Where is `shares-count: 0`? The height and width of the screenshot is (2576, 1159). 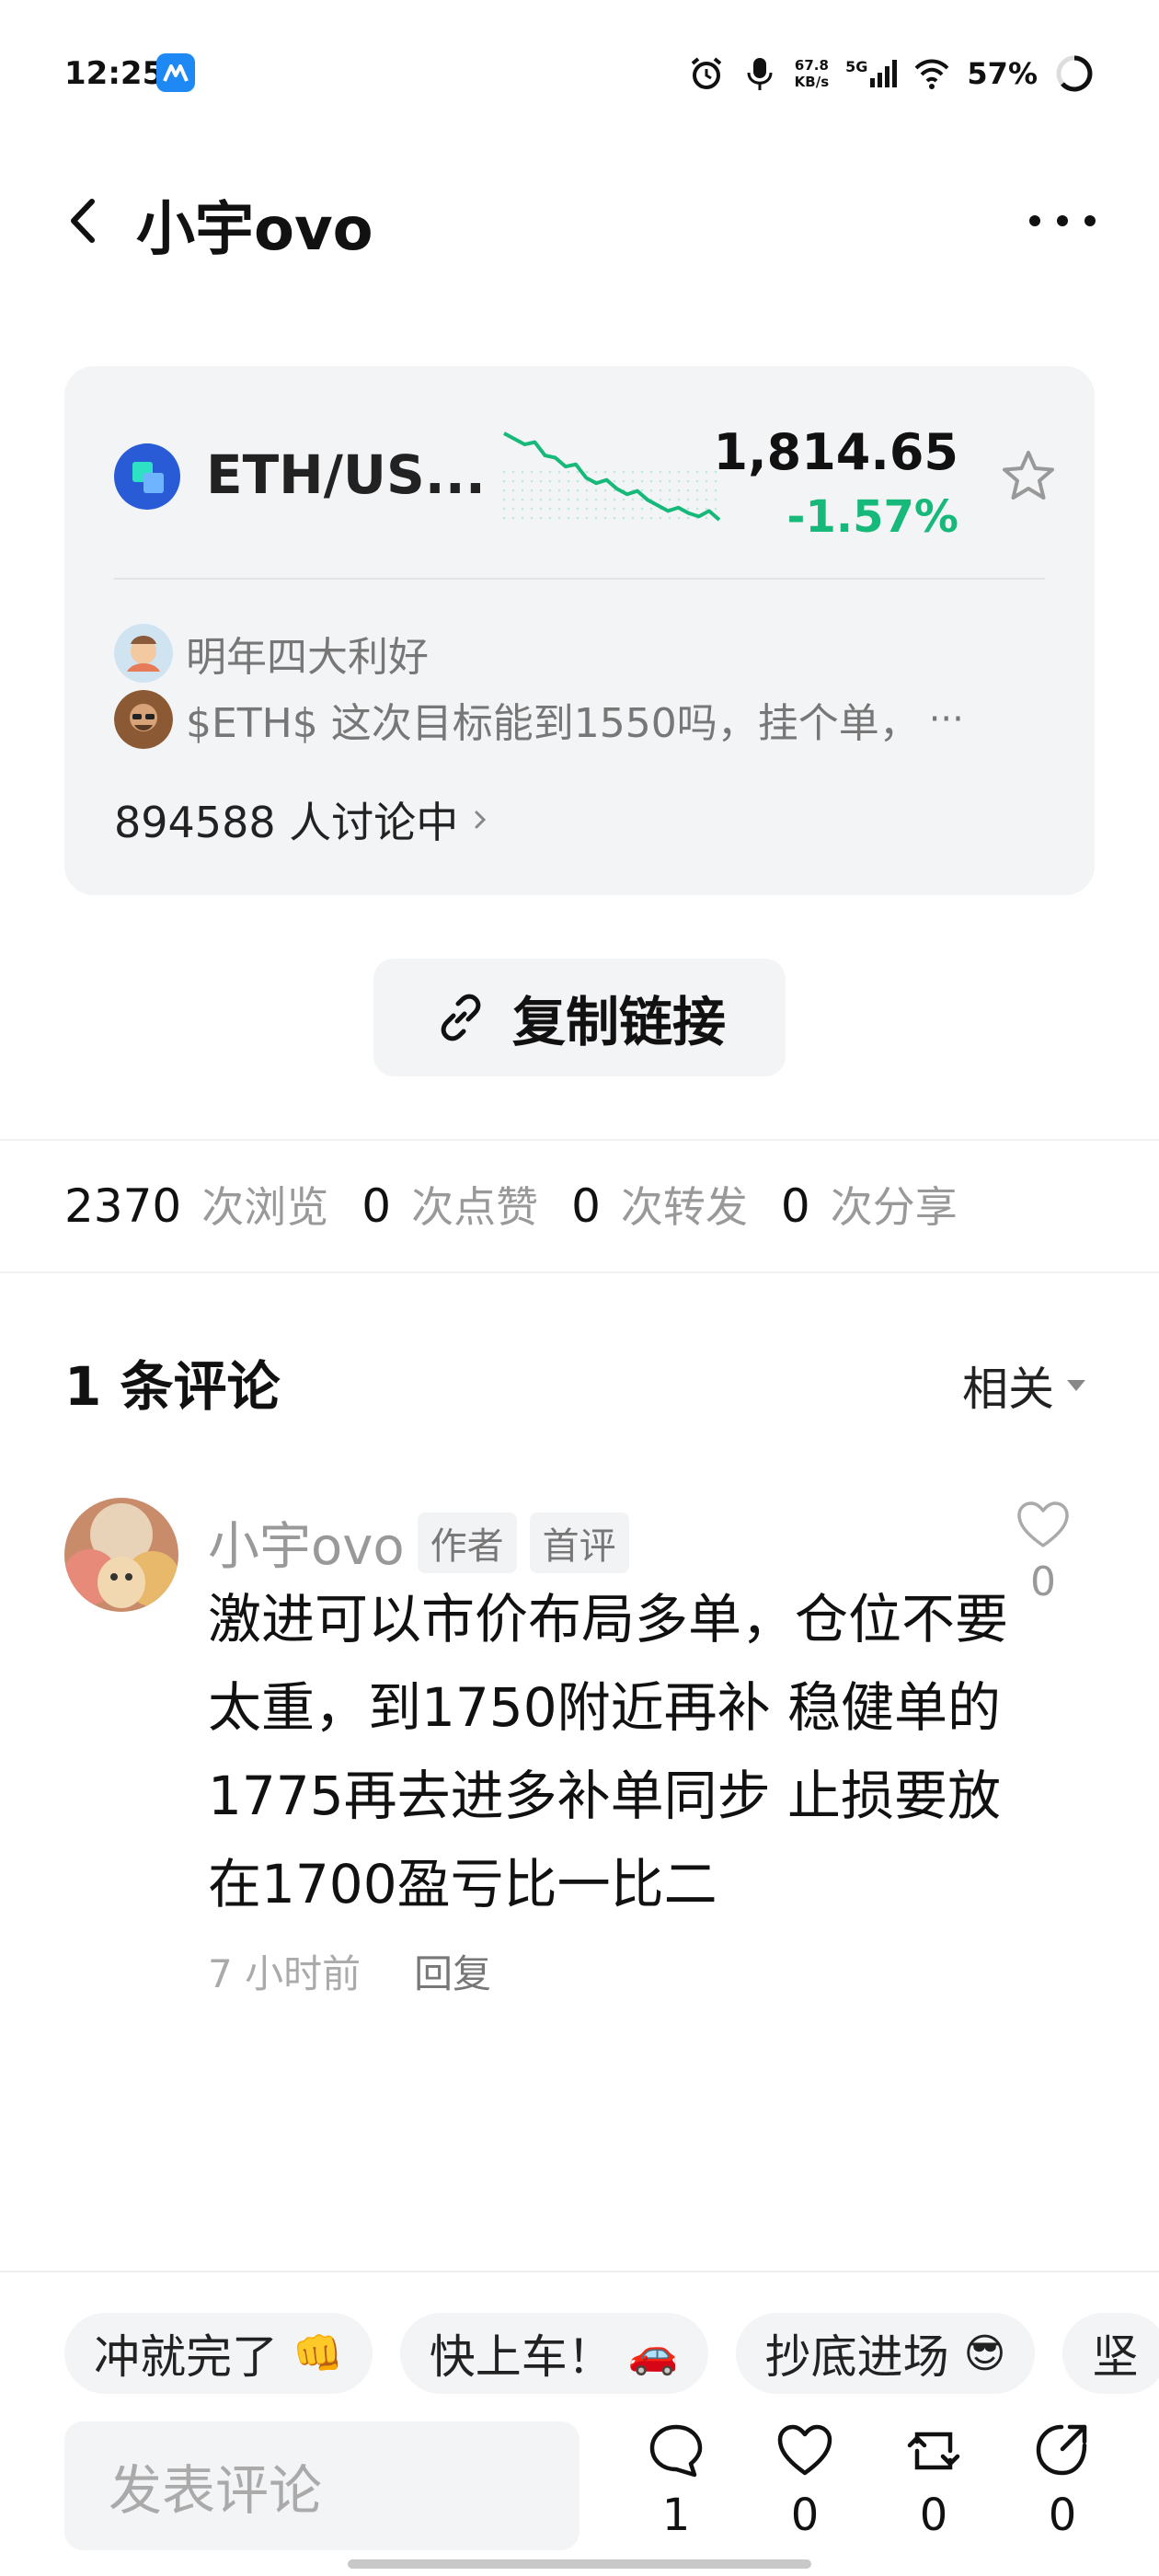 shares-count: 0 is located at coordinates (795, 1206).